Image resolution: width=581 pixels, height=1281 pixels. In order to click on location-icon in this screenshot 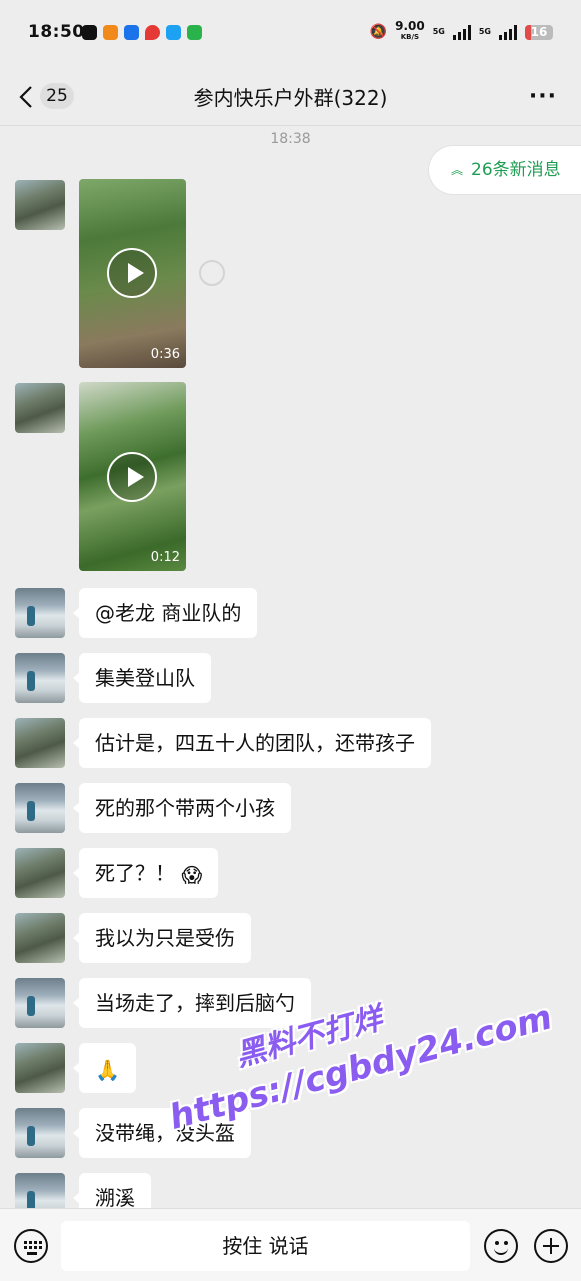, I will do `click(152, 32)`.